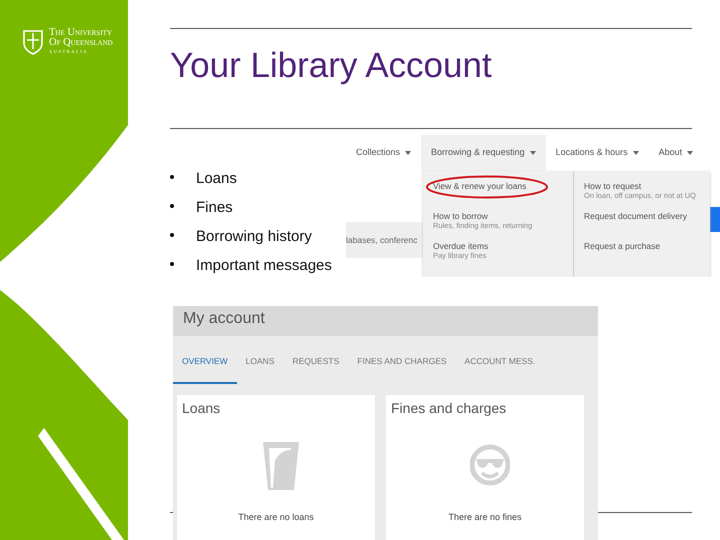 Image resolution: width=720 pixels, height=540 pixels. Describe the element at coordinates (642, 221) in the screenshot. I see `menu-link: Request document delivery` at that location.